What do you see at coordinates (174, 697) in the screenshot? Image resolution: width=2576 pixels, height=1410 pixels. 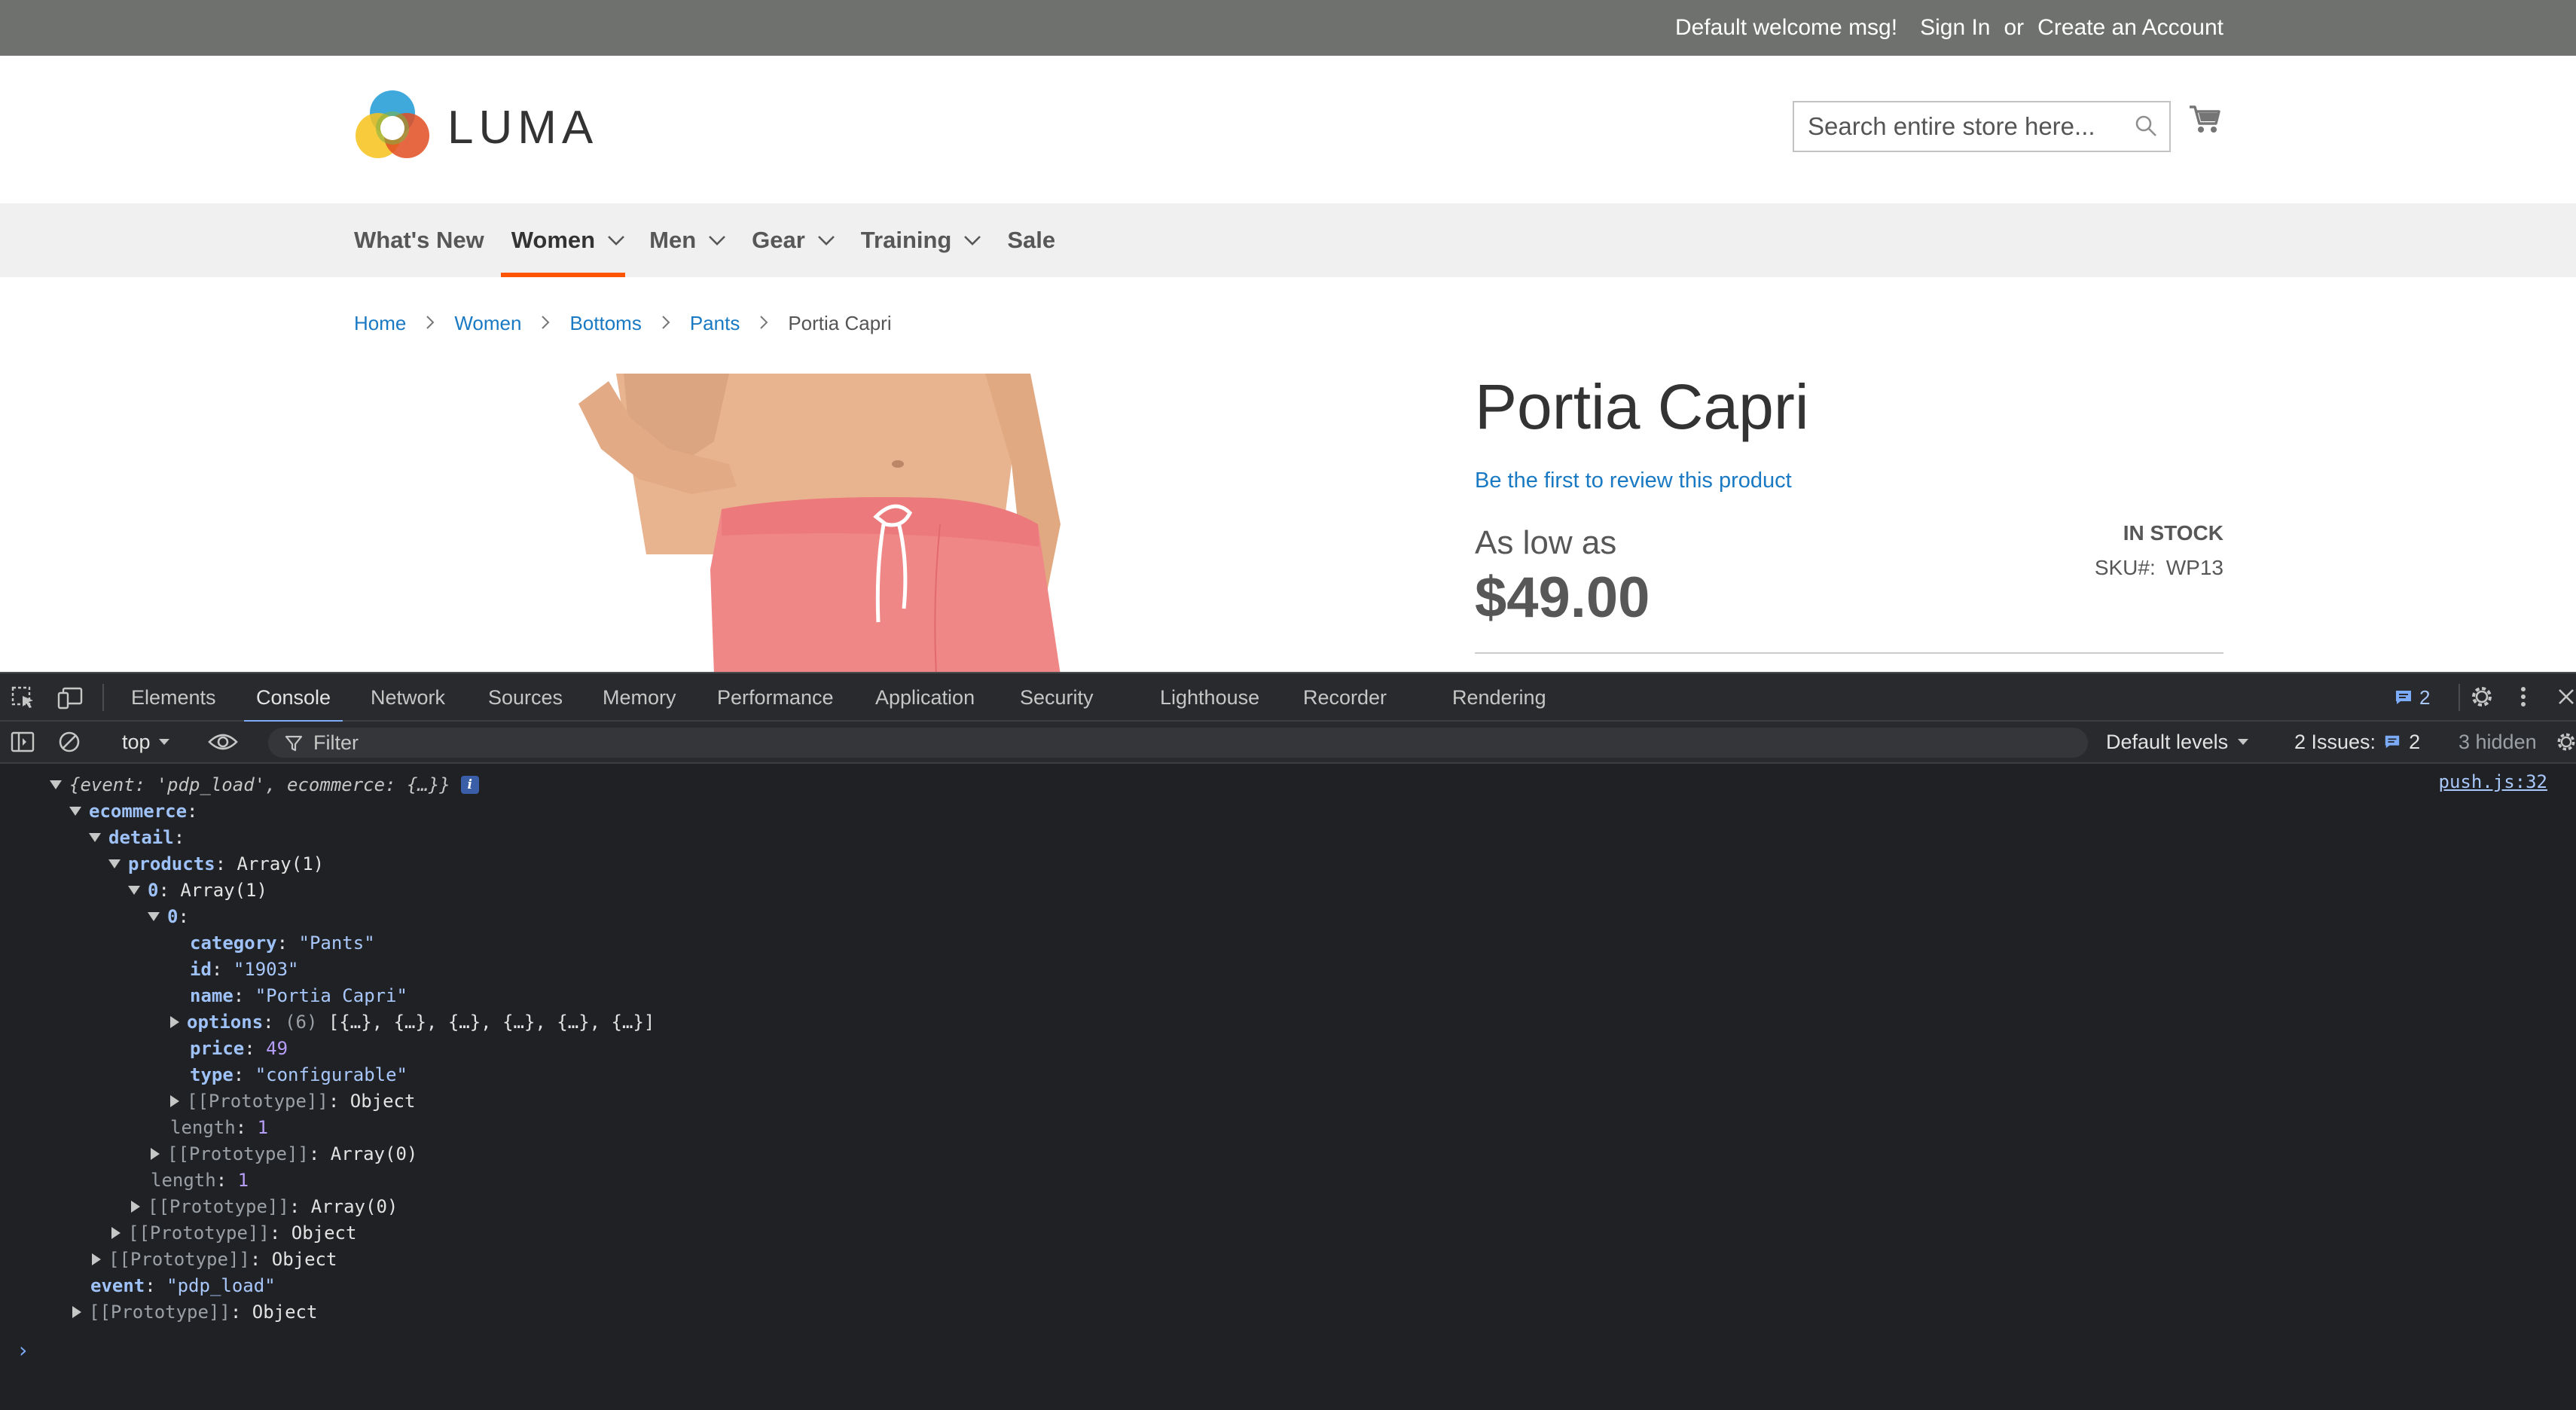 I see `tab-elements: Elements` at bounding box center [174, 697].